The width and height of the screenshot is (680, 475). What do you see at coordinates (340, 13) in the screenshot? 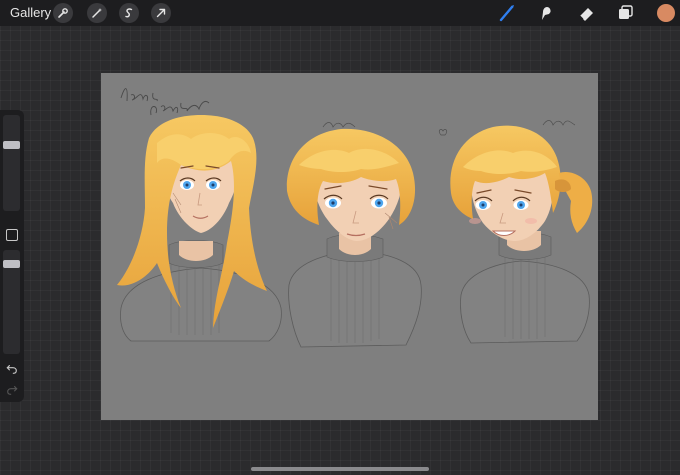
I see `top-toolbar: Gallery` at bounding box center [340, 13].